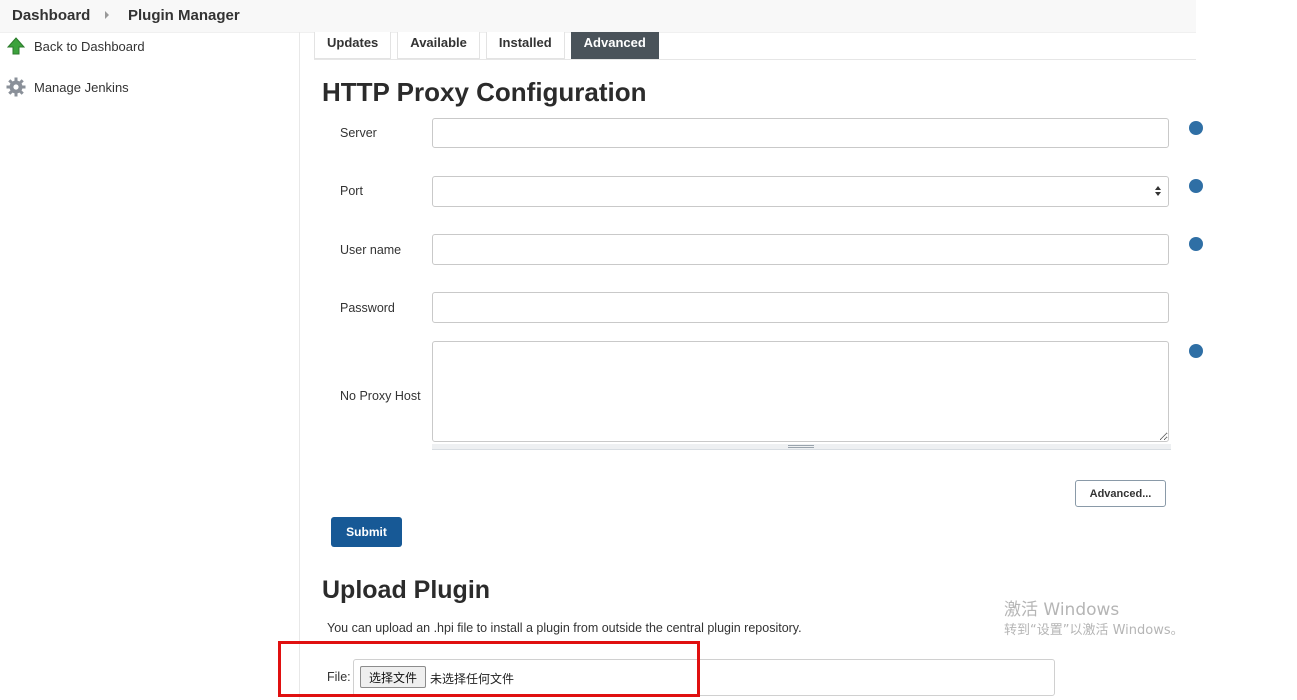 This screenshot has height=700, width=1297. I want to click on password-label: Password, so click(367, 308).